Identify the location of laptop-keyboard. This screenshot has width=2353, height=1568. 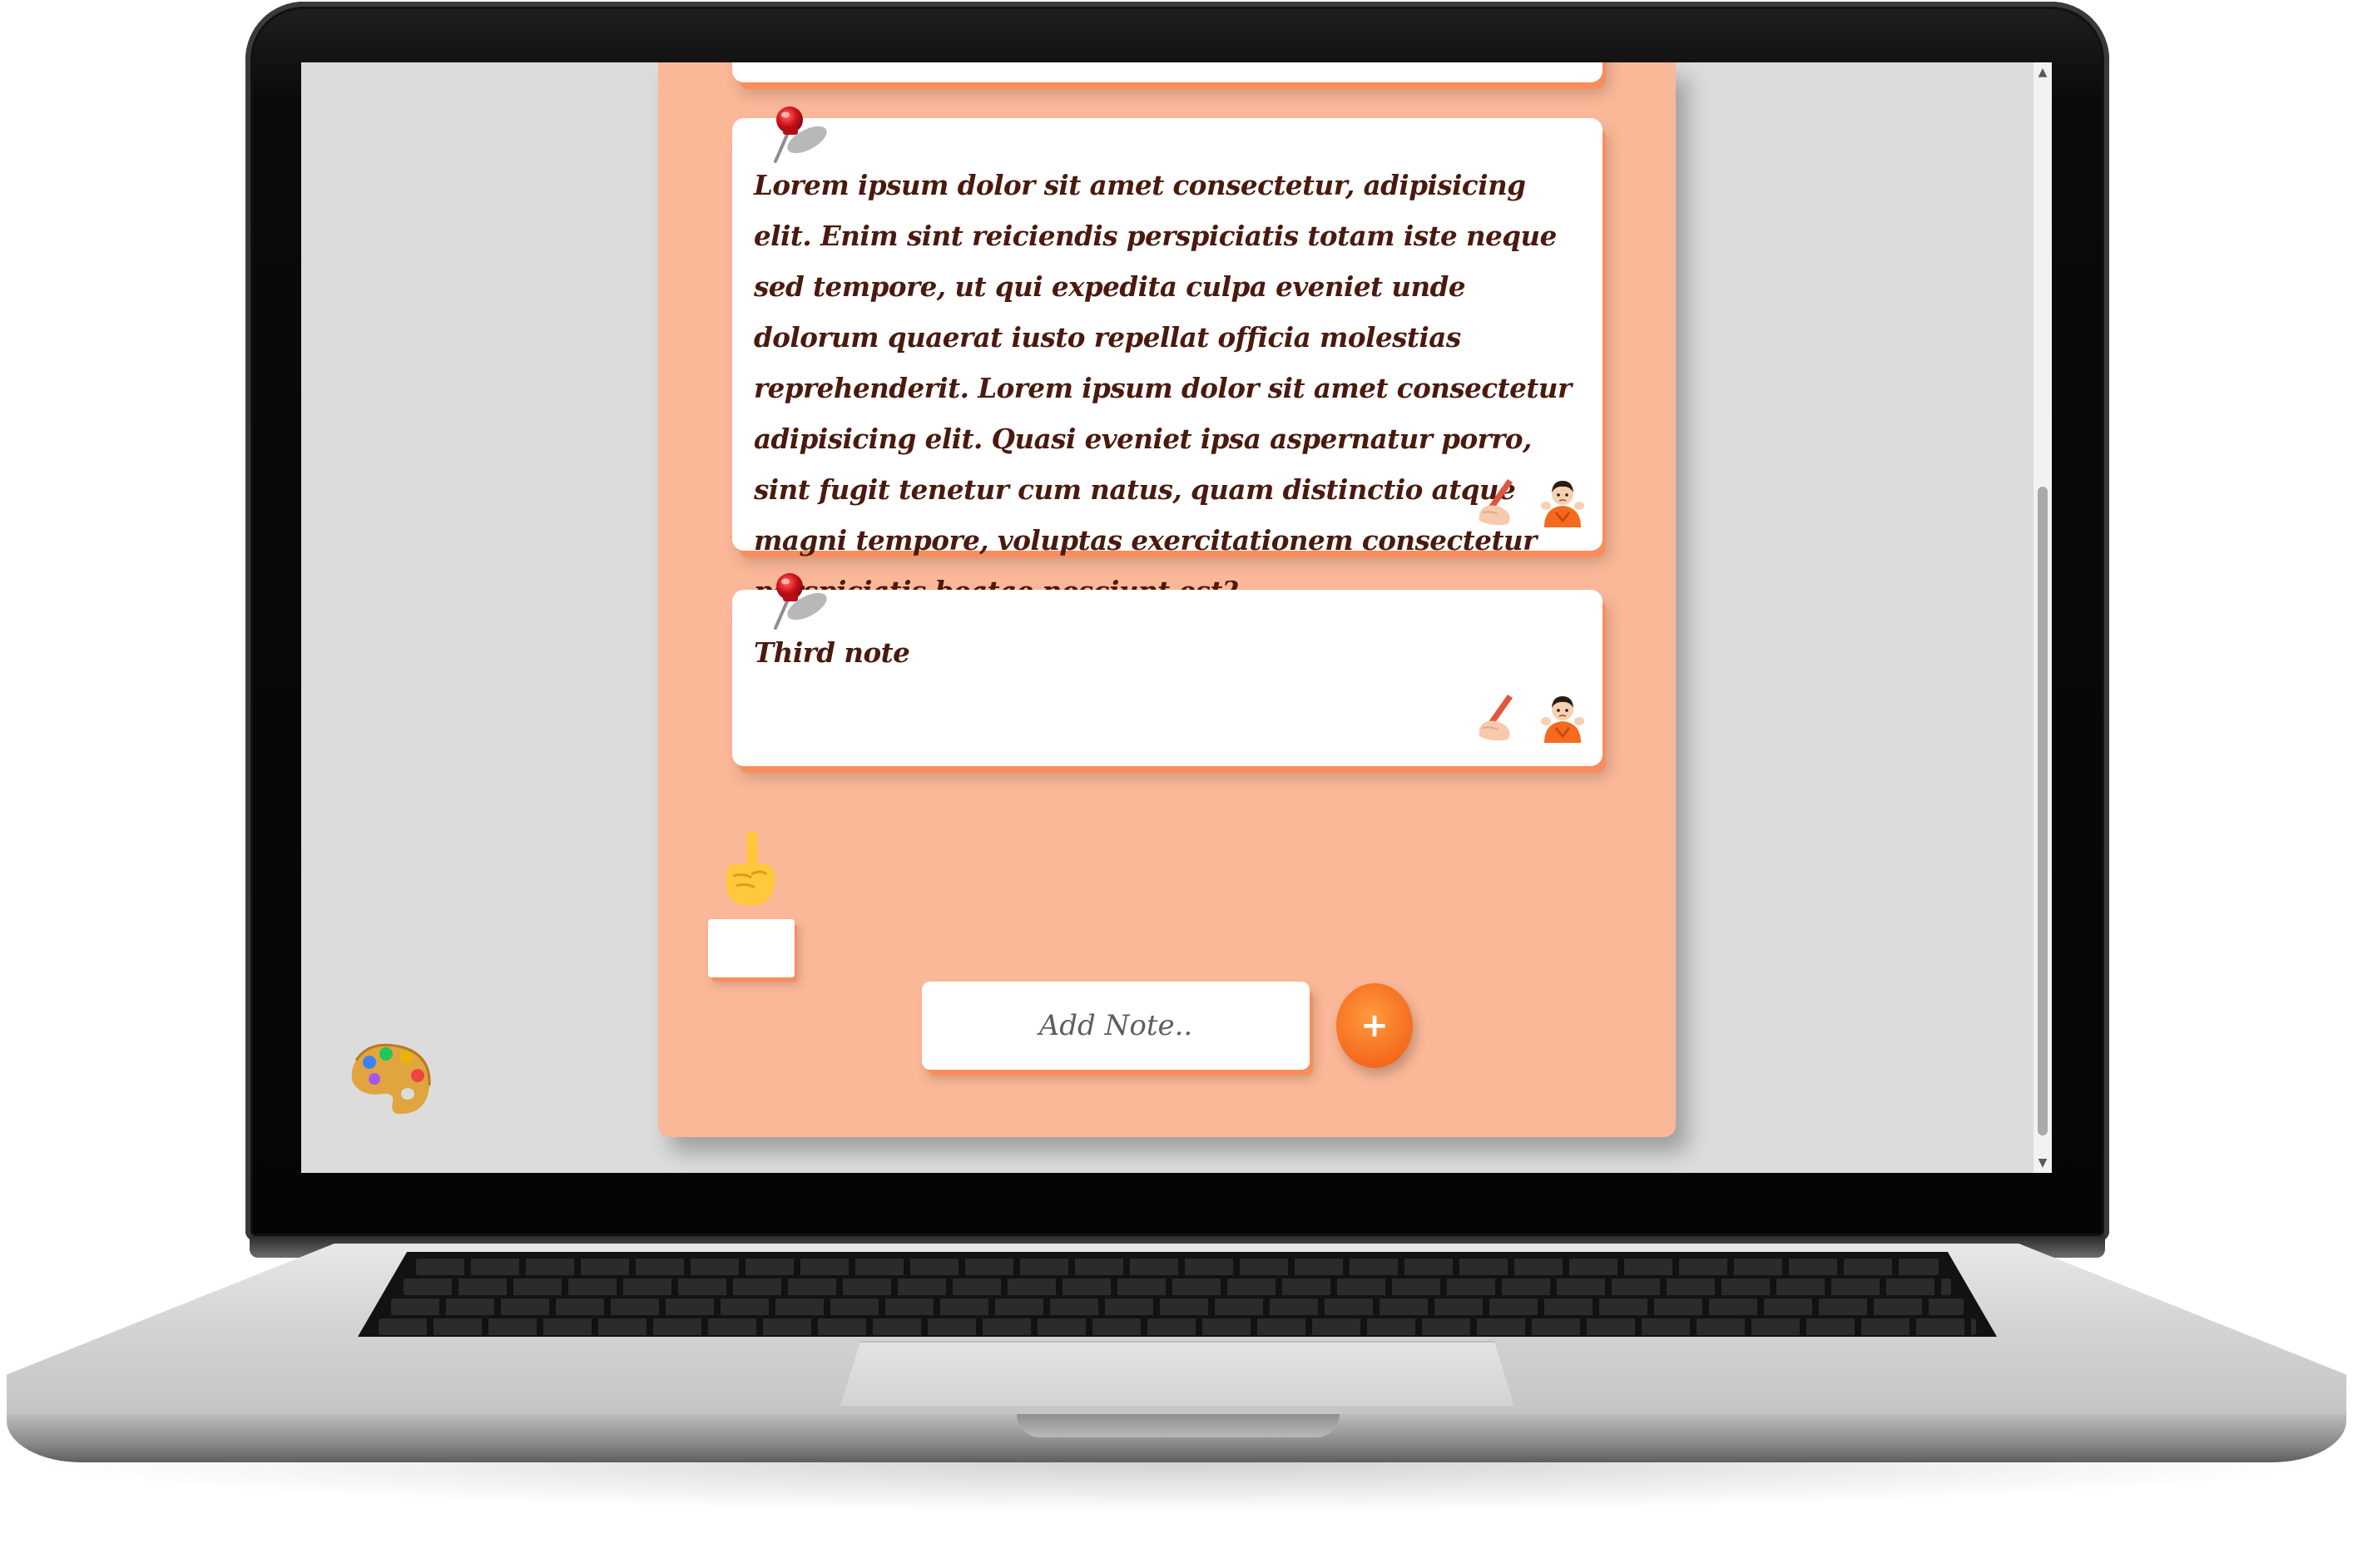
(1177, 1294).